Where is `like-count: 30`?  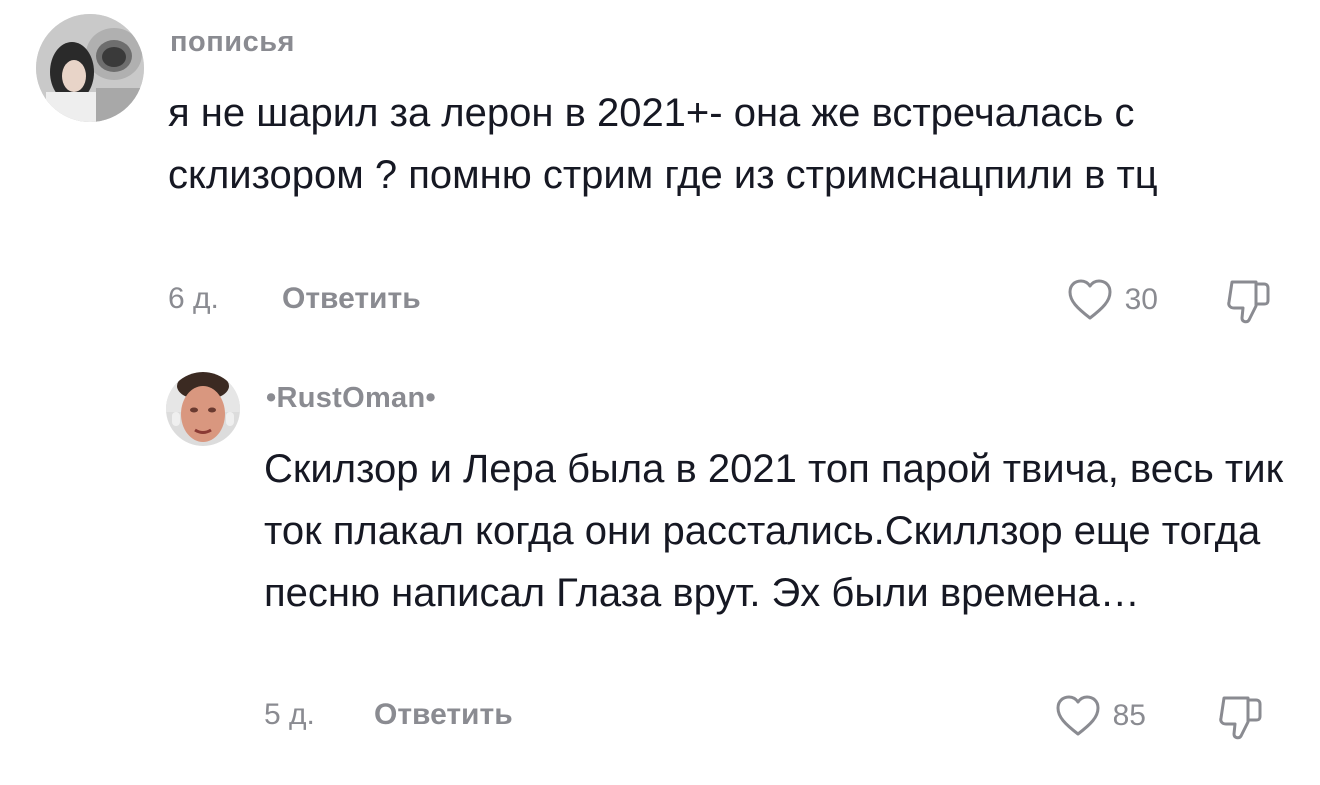
like-count: 30 is located at coordinates (1141, 299).